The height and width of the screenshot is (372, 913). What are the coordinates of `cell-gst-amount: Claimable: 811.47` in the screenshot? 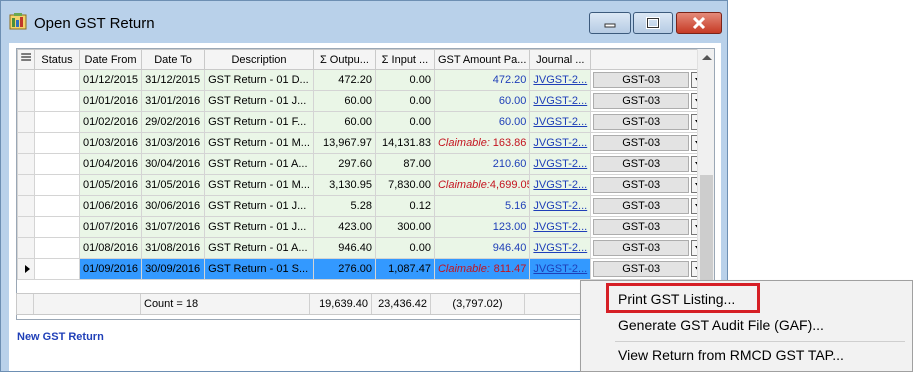 It's located at (482, 269).